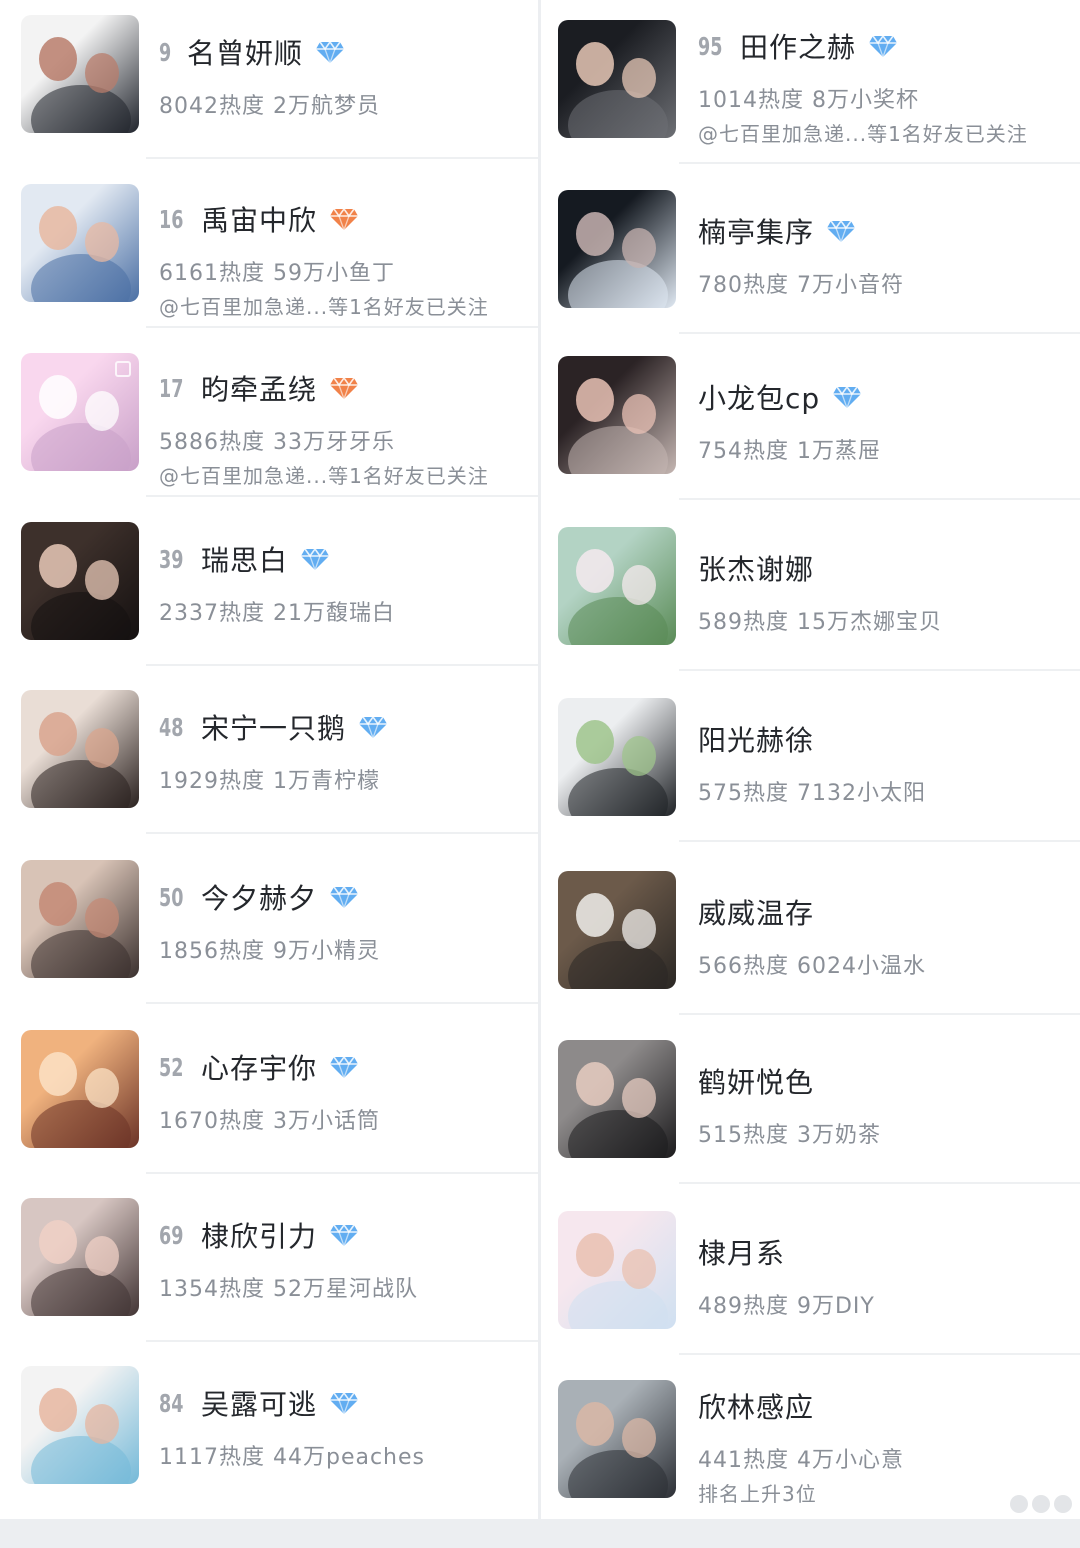 Image resolution: width=1080 pixels, height=1548 pixels. I want to click on list-item: 52 心存宇你 1670热度 3万小话筒, so click(269, 1114).